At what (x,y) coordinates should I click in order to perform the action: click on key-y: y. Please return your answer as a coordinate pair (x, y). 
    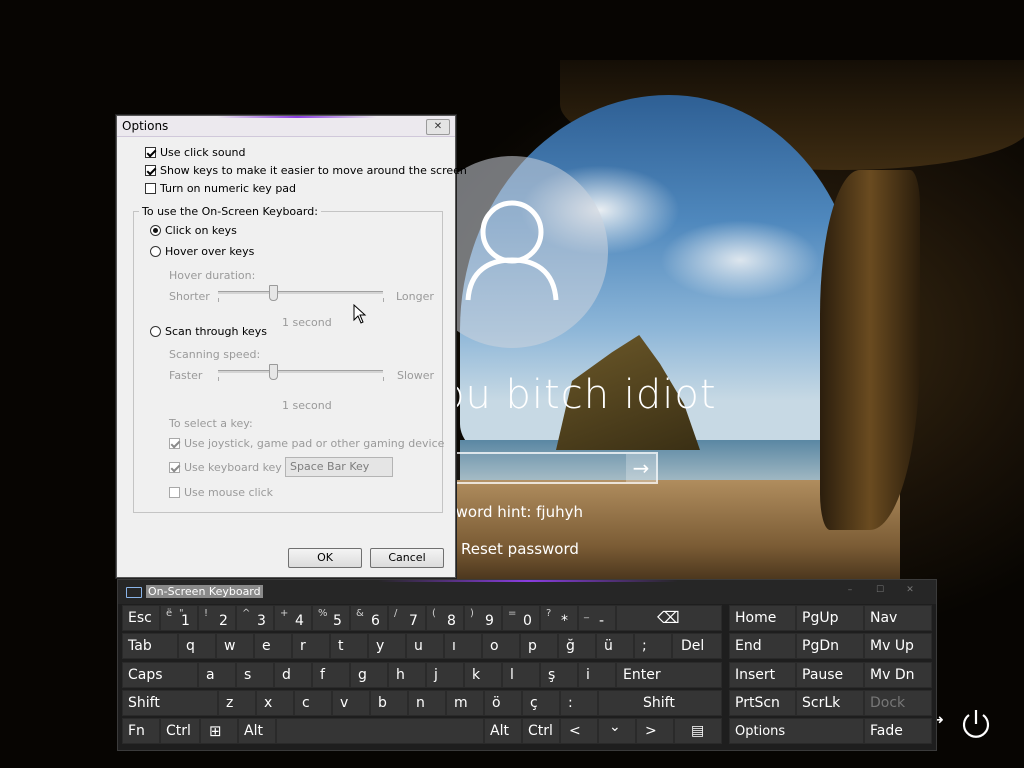
    Looking at the image, I should click on (387, 646).